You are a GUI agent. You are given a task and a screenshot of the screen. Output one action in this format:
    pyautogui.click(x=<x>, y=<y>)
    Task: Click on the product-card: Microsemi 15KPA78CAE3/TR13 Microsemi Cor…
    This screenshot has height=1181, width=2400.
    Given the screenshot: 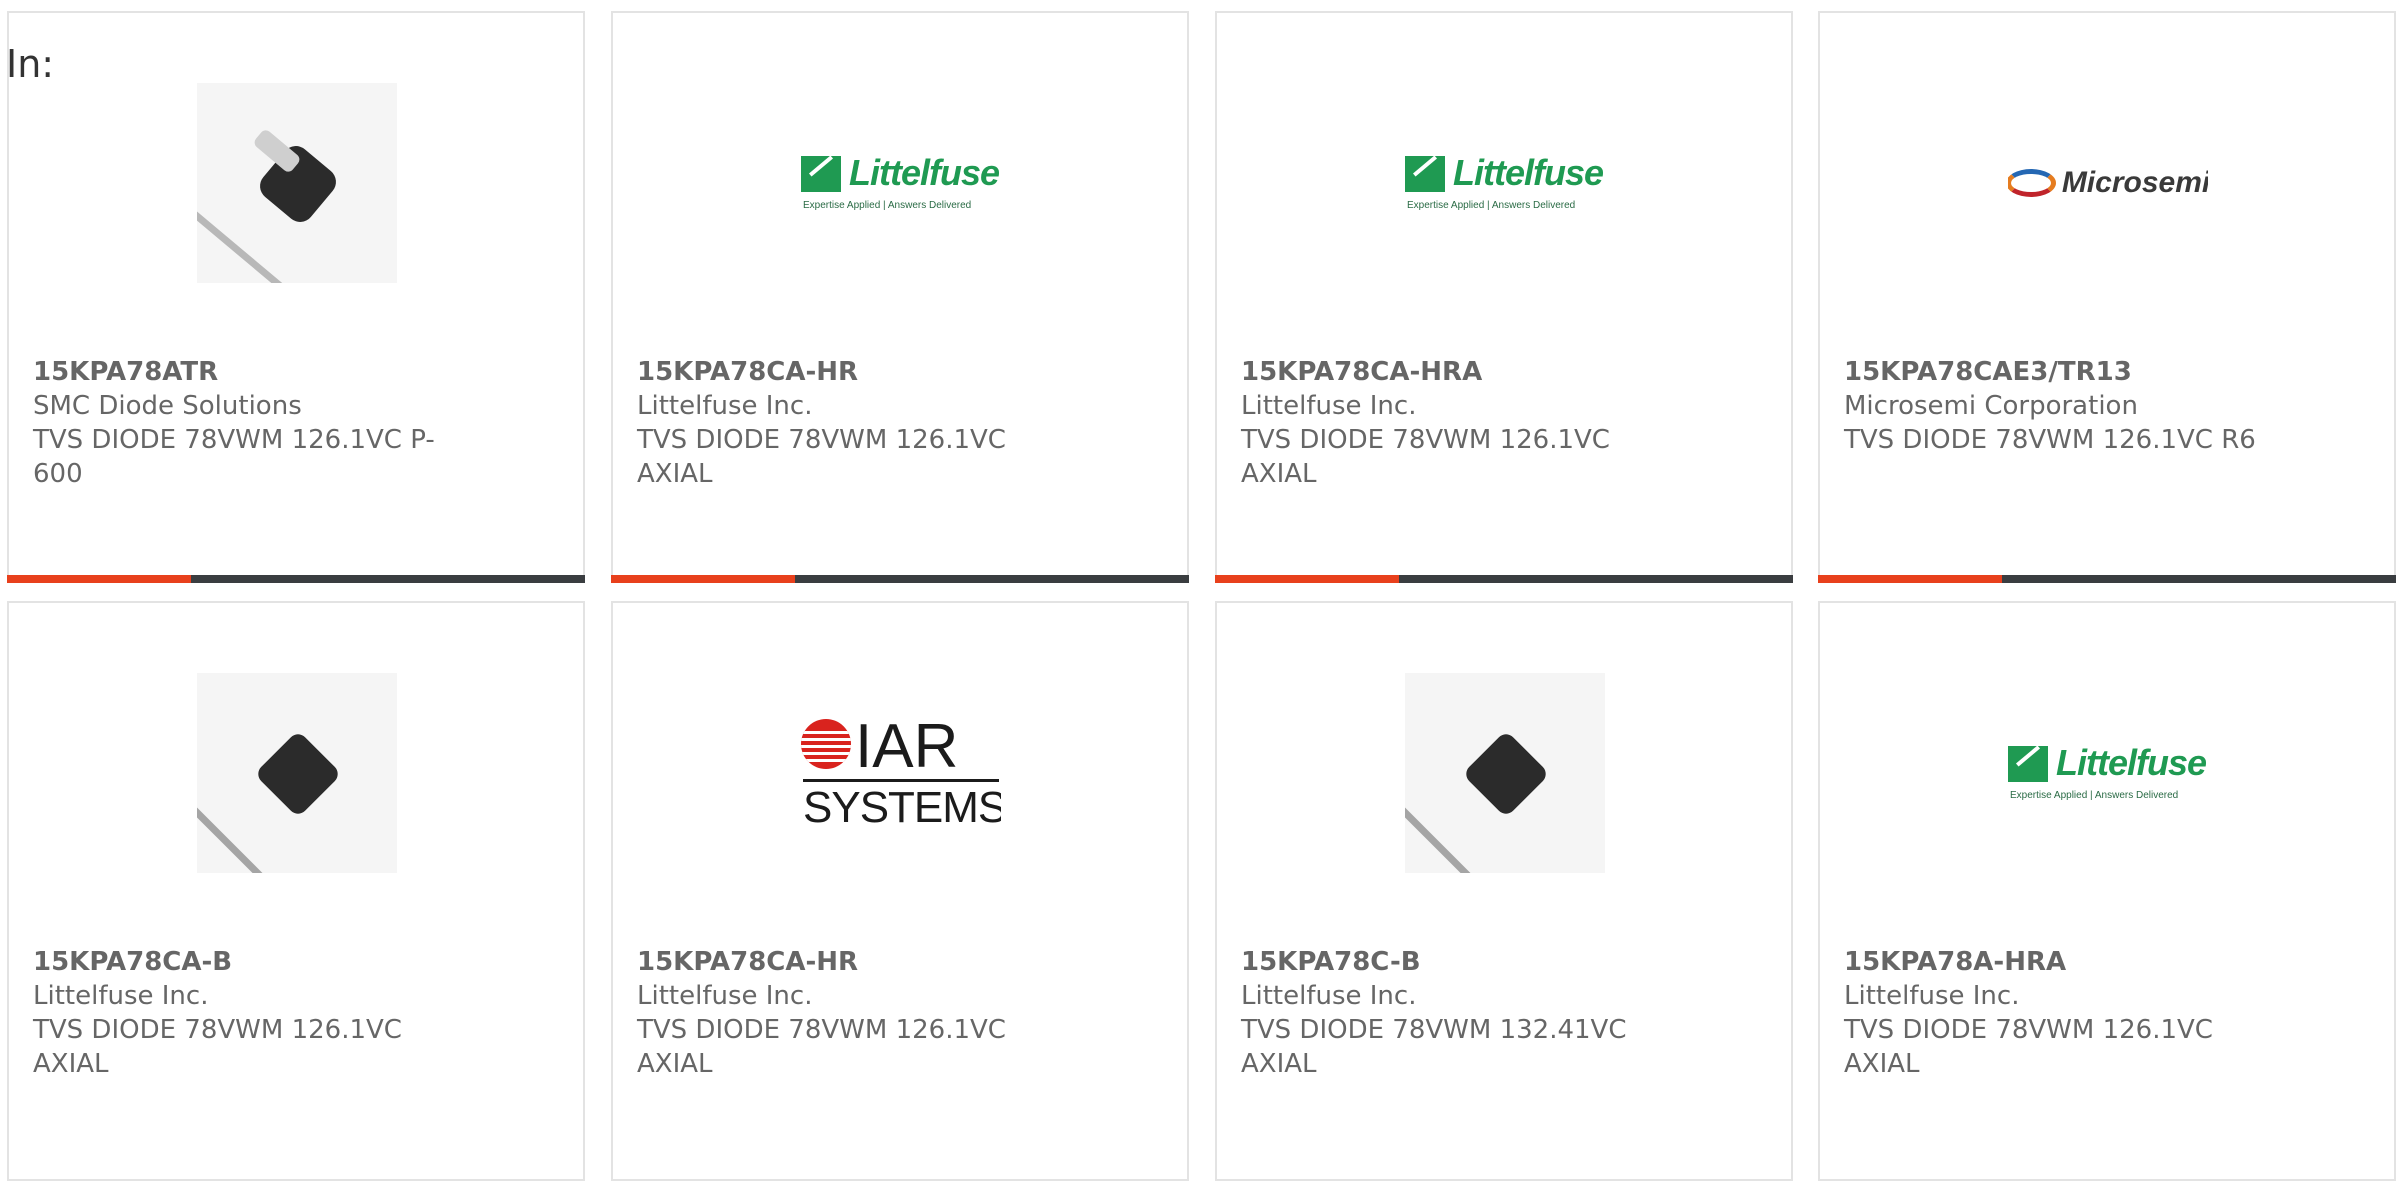 What is the action you would take?
    pyautogui.click(x=2107, y=297)
    